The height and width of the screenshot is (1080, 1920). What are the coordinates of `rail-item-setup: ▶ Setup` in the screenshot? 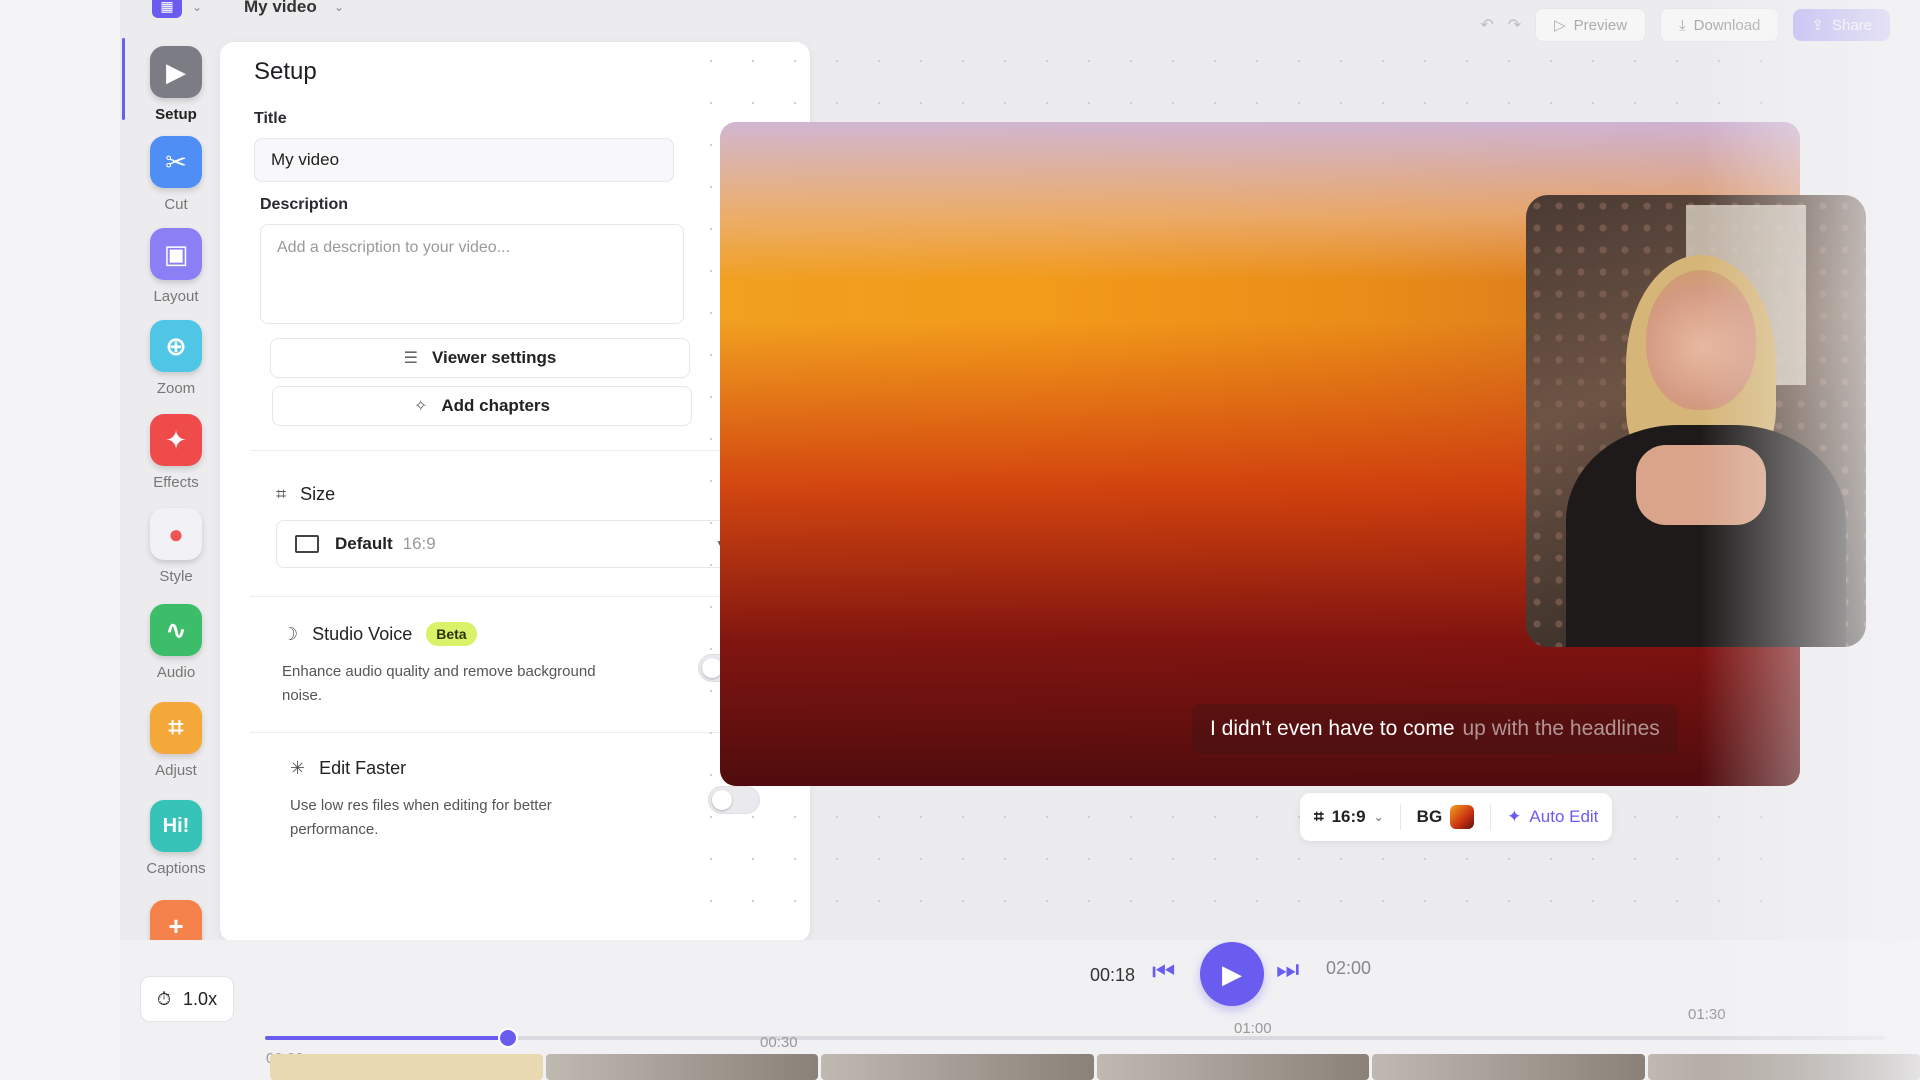 It's located at (176, 84).